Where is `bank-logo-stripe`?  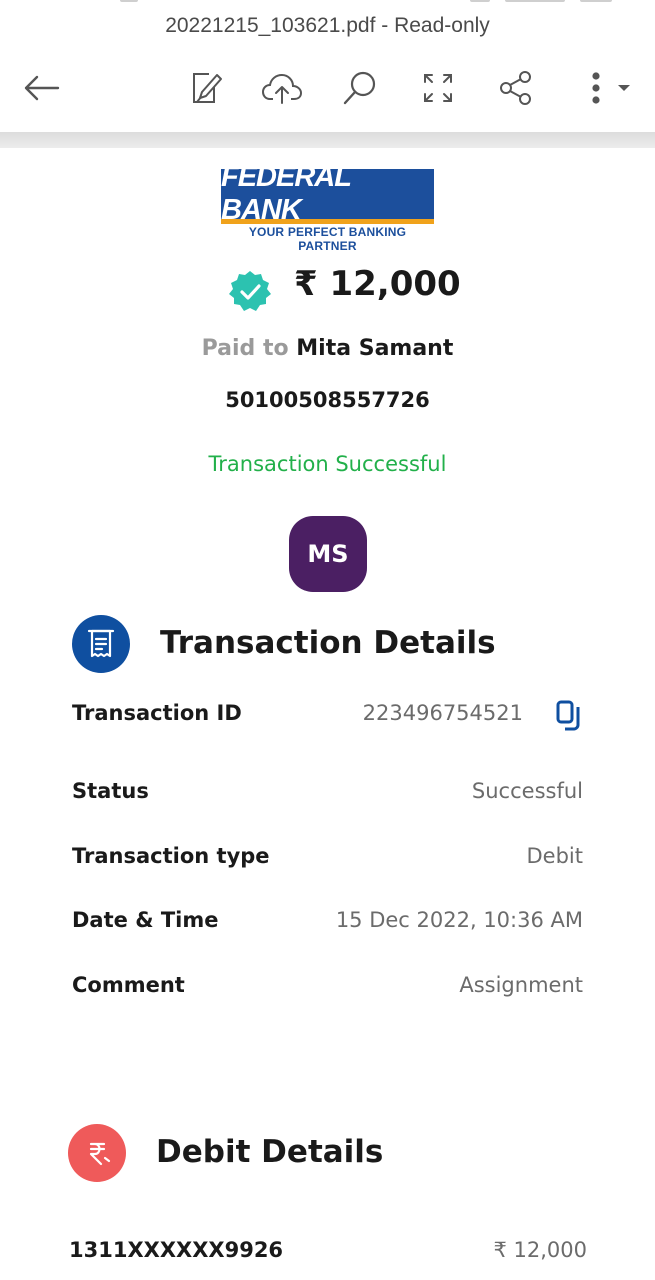 bank-logo-stripe is located at coordinates (327, 221).